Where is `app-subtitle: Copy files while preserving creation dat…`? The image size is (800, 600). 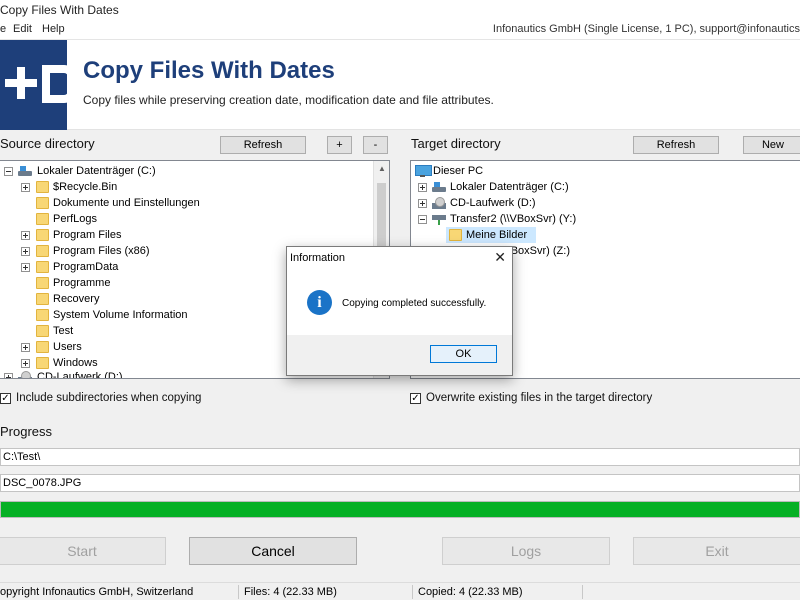 app-subtitle: Copy files while preserving creation dat… is located at coordinates (288, 100).